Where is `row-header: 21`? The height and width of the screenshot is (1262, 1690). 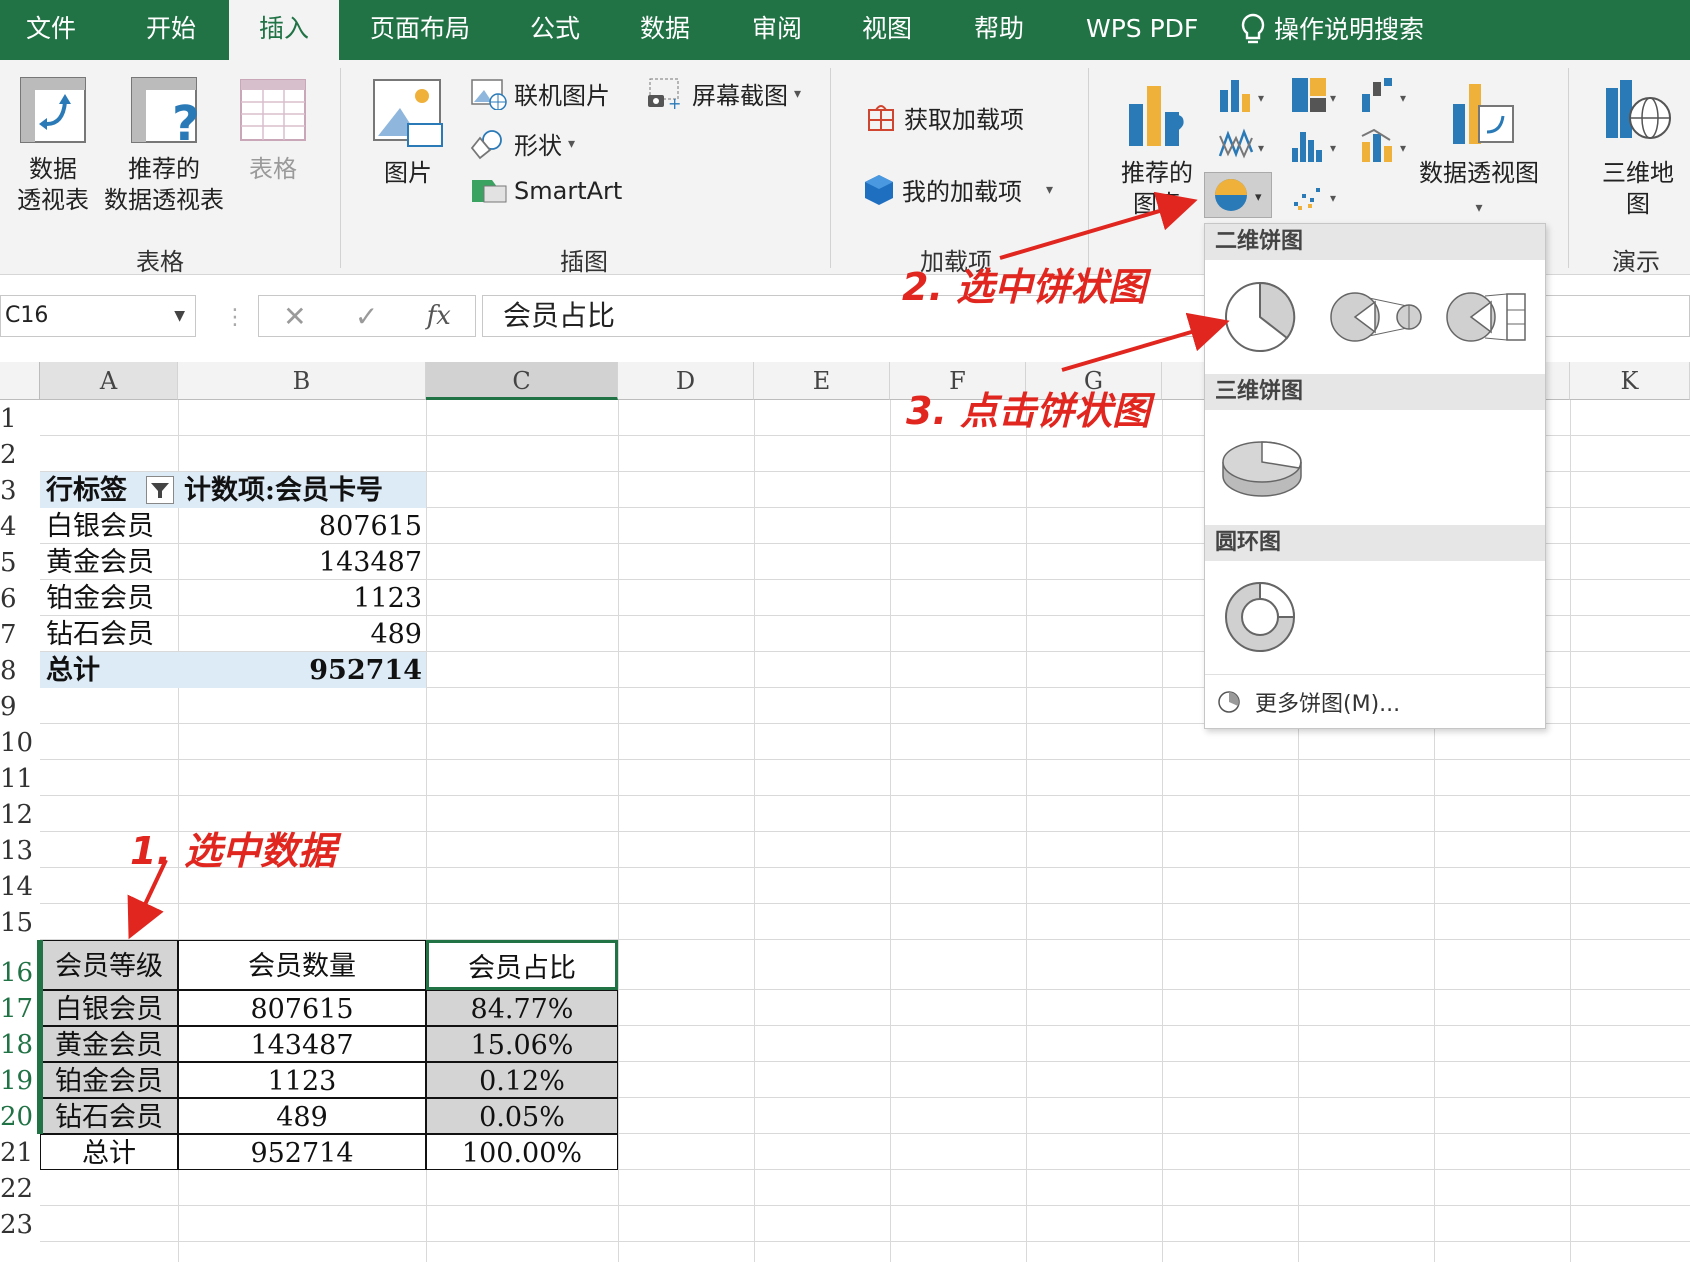
row-header: 21 is located at coordinates (20, 1152).